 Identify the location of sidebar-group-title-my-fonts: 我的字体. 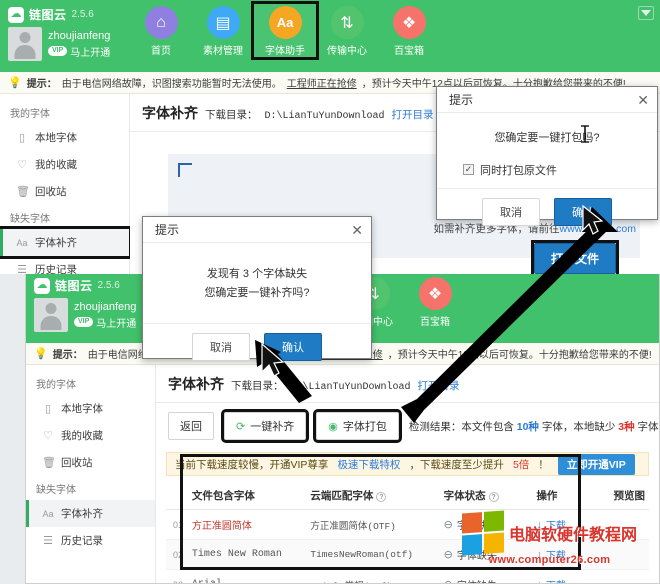
(30, 114).